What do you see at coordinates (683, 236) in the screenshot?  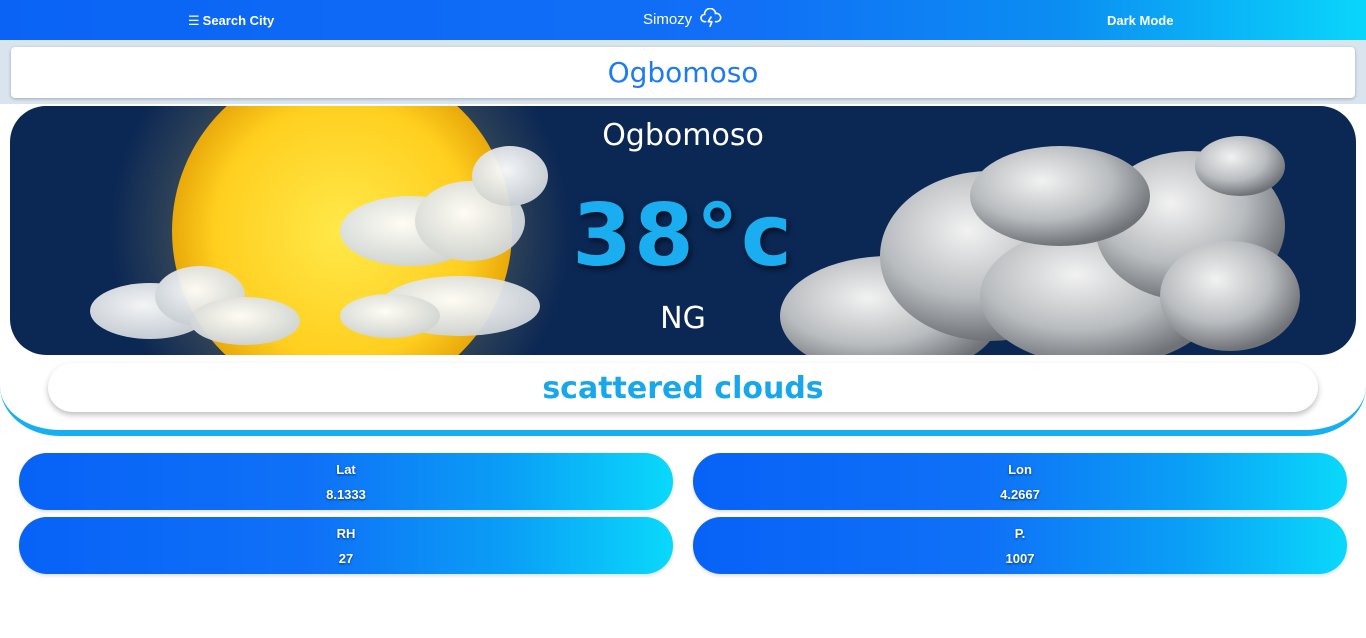 I see `temperature-value: 38°c` at bounding box center [683, 236].